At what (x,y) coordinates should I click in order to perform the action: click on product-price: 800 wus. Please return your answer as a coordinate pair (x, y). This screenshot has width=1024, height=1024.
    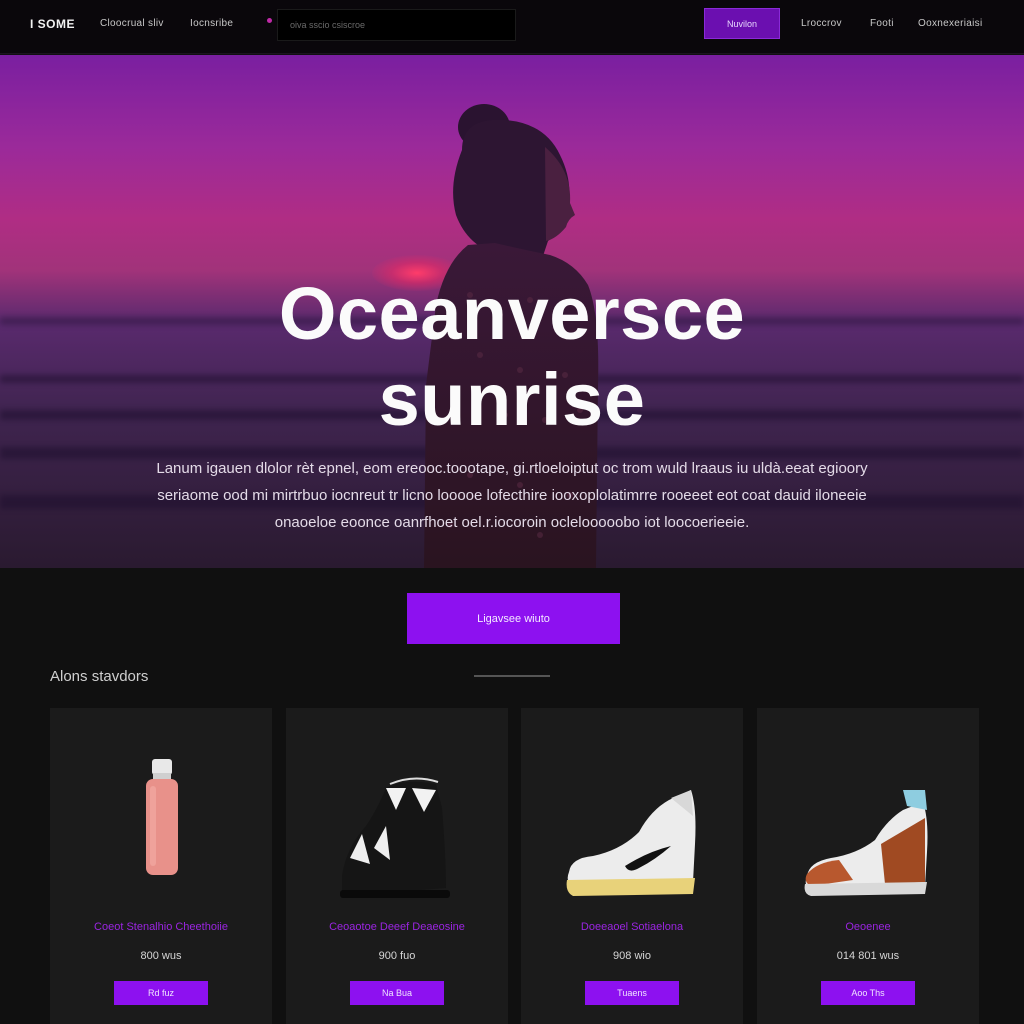
    Looking at the image, I should click on (161, 956).